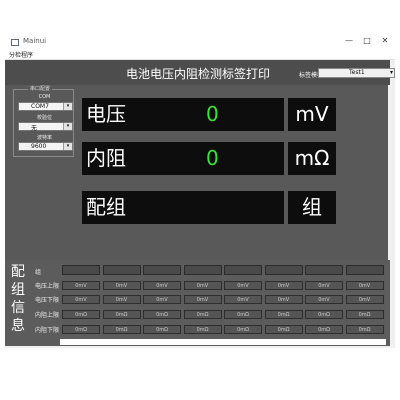 Image resolution: width=400 pixels, height=400 pixels. I want to click on com-port-value: COM7, so click(40, 106).